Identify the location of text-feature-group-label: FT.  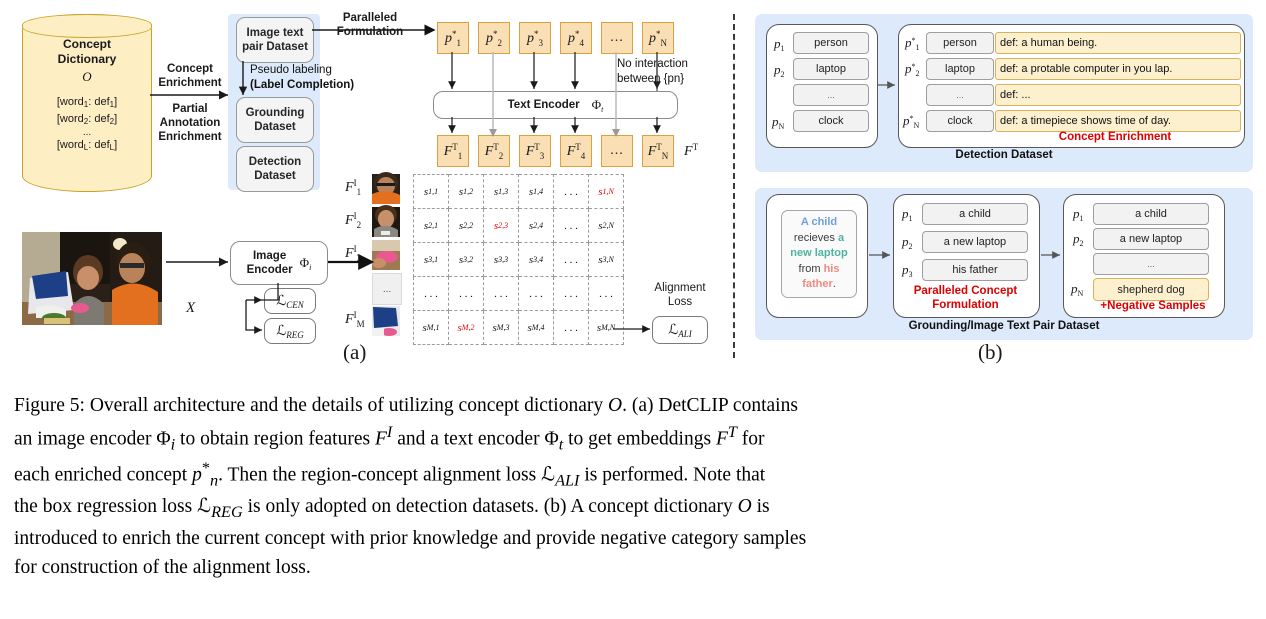
(691, 150).